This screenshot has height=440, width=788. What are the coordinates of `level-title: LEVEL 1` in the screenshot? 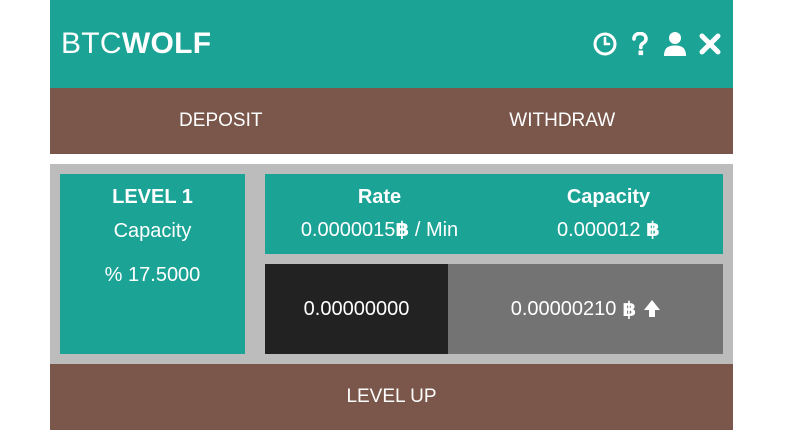 It's located at (152, 197).